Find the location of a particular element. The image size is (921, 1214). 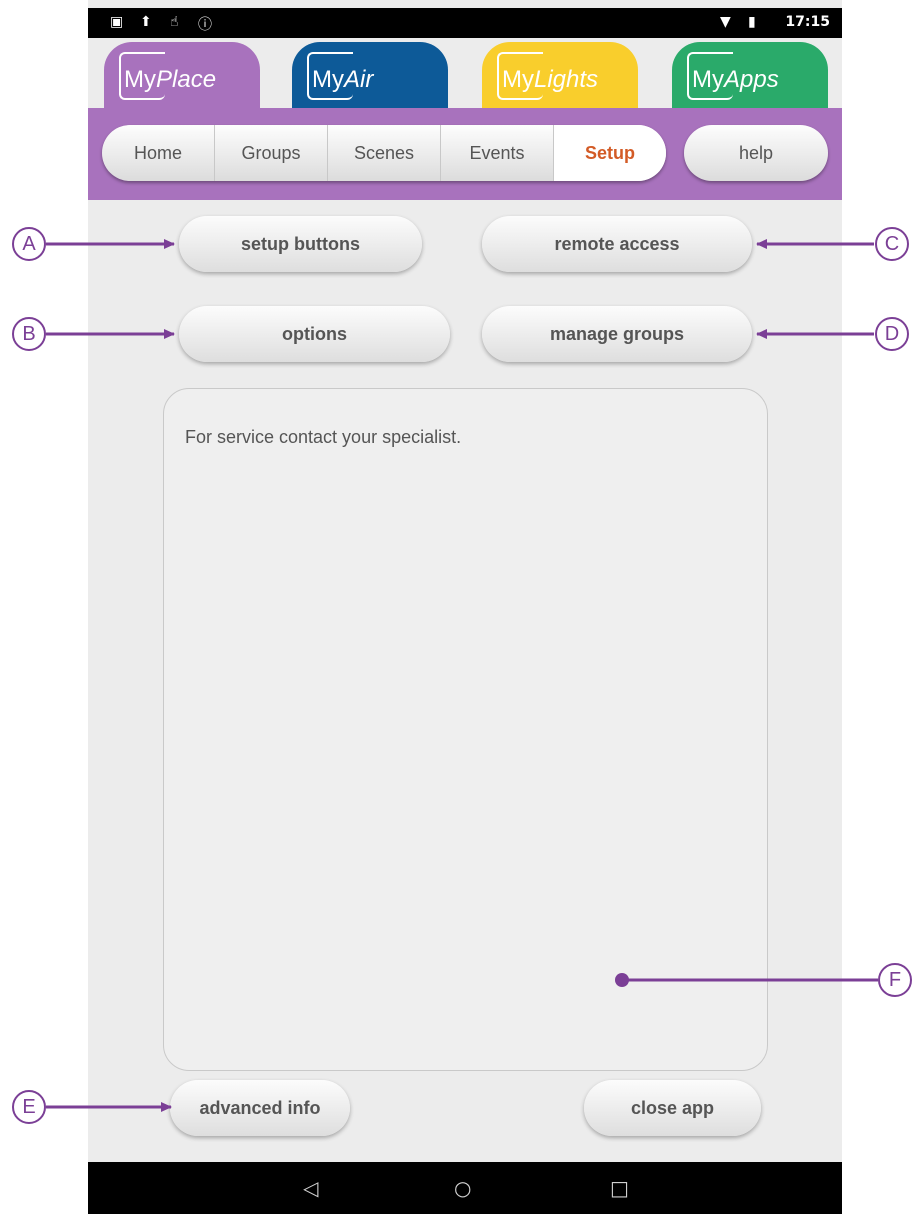

callout-e: E is located at coordinates (29, 1107).